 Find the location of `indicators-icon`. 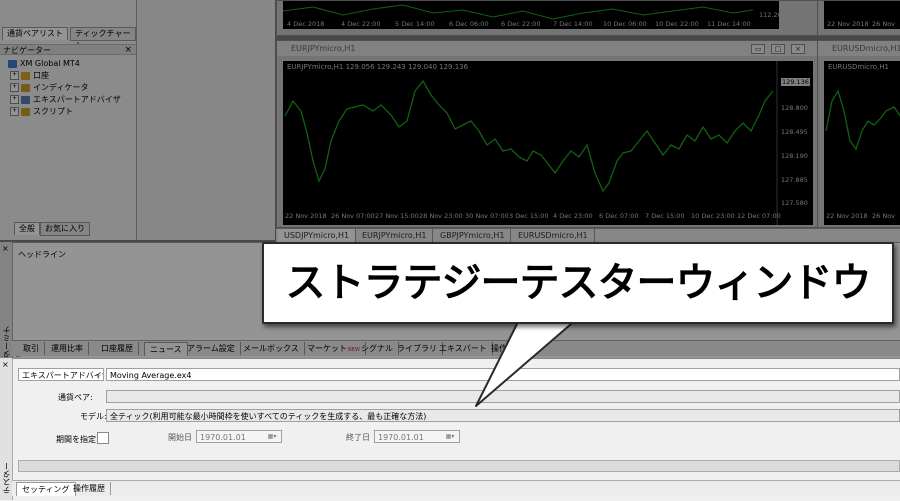

indicators-icon is located at coordinates (25, 87).